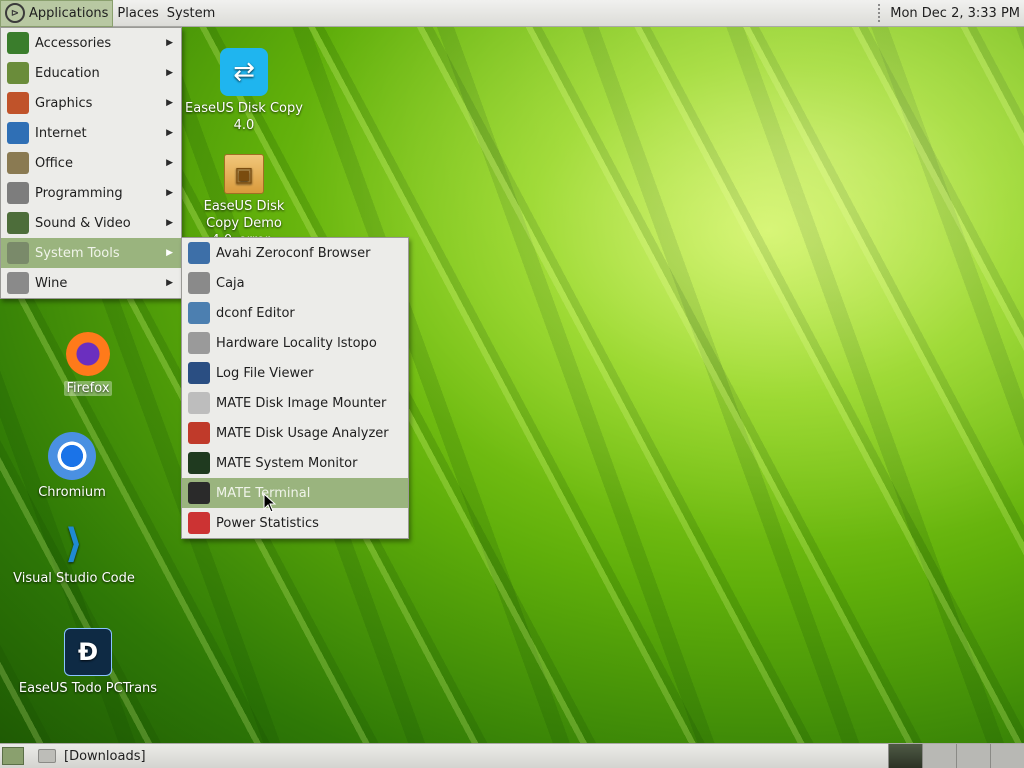 The width and height of the screenshot is (1024, 768). Describe the element at coordinates (67, 73) in the screenshot. I see `menu-item-label: Education` at that location.